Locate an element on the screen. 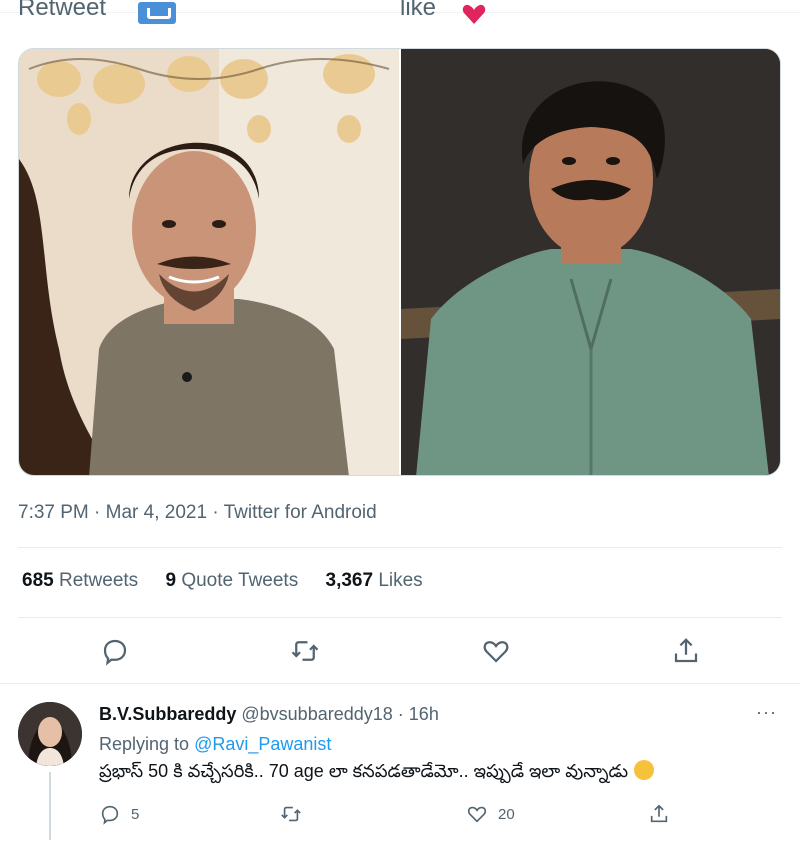 The height and width of the screenshot is (844, 800). reply-time: 16h is located at coordinates (424, 714).